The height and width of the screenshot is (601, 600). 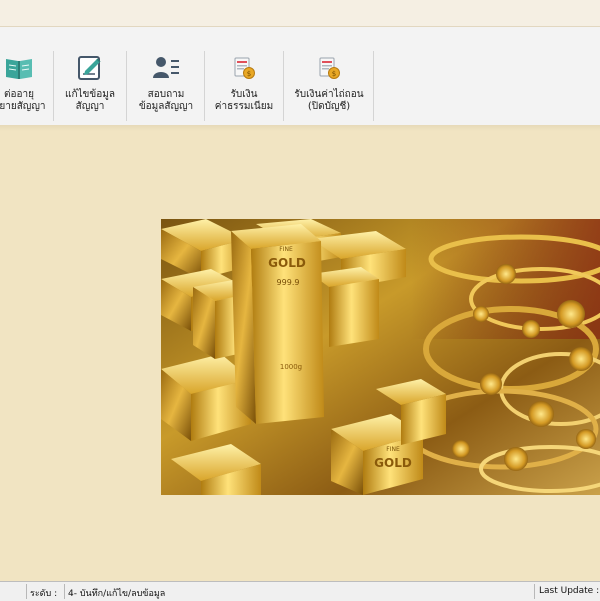 I want to click on bar-stamp-gold: GOLD, so click(x=287, y=263).